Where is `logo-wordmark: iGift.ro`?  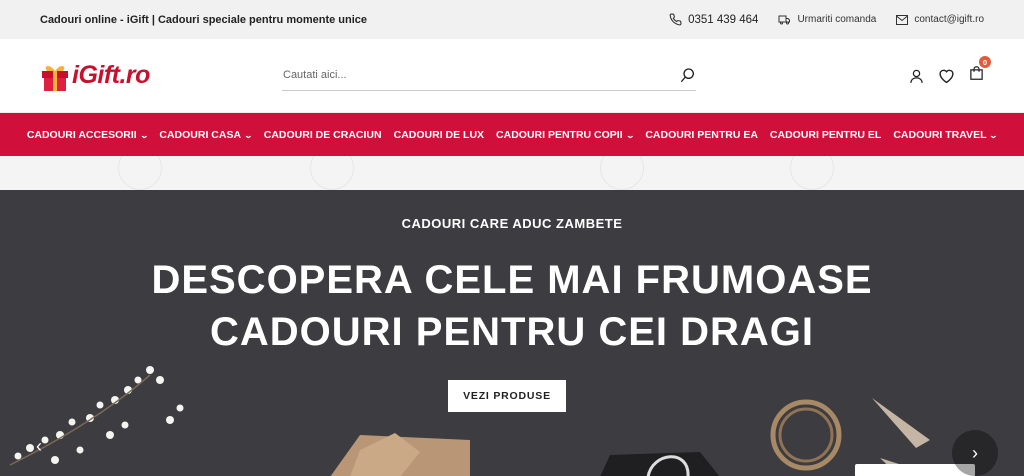
logo-wordmark: iGift.ro is located at coordinates (111, 75).